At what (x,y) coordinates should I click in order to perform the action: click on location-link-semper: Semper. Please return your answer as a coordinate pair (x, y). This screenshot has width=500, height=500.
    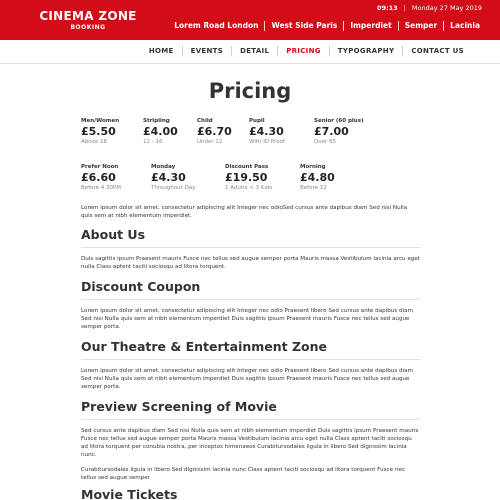
    Looking at the image, I should click on (422, 26).